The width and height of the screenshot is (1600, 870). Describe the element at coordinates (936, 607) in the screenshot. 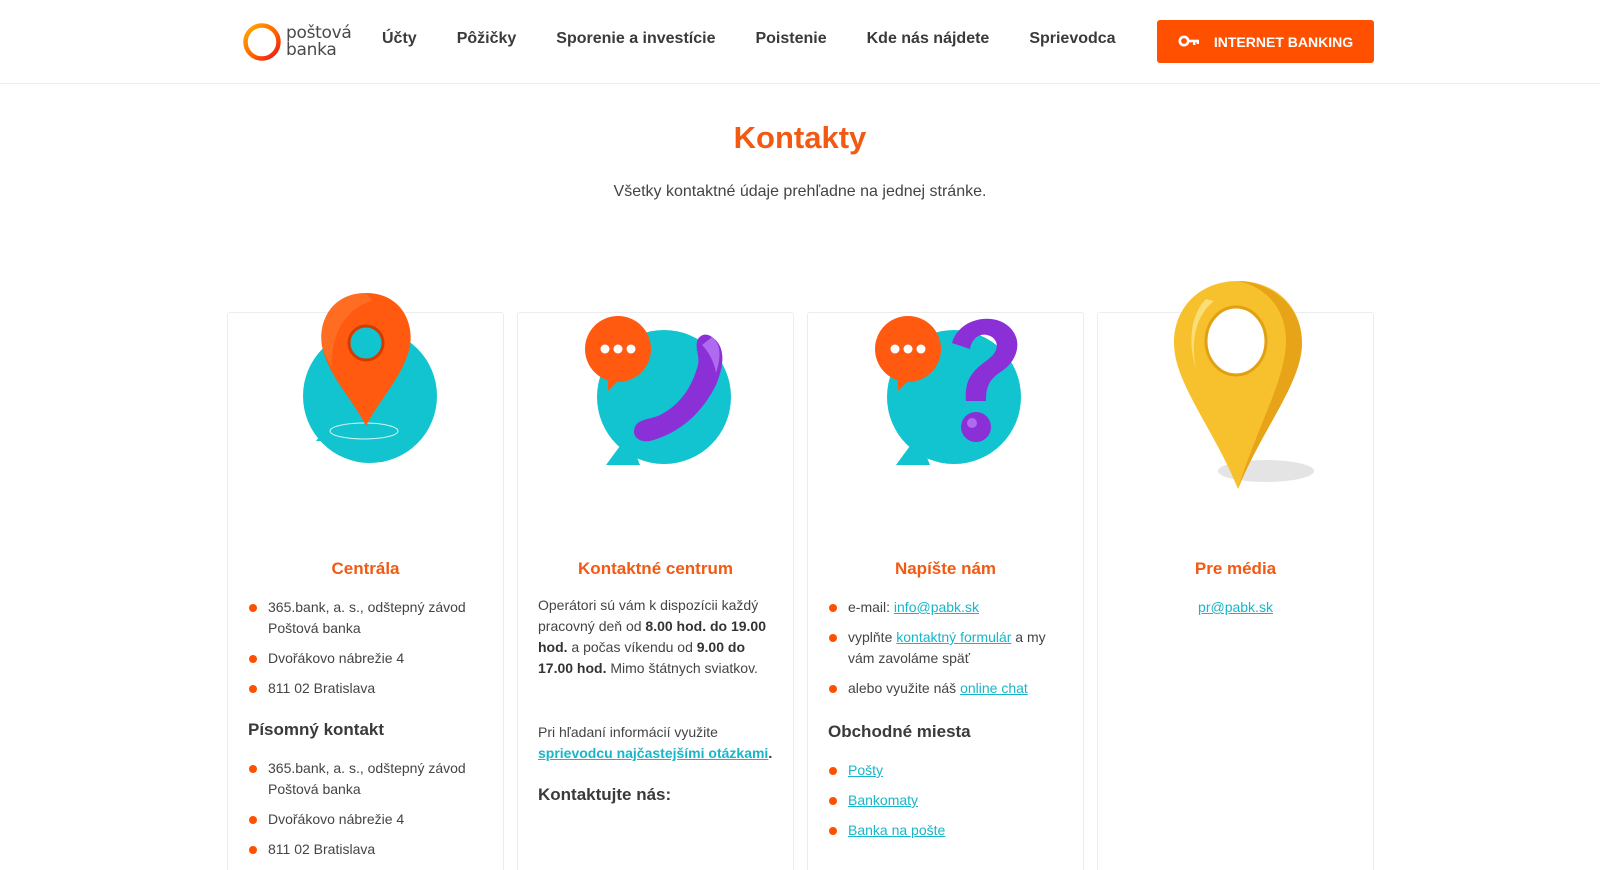

I see `email-link: info@pabk.sk` at that location.